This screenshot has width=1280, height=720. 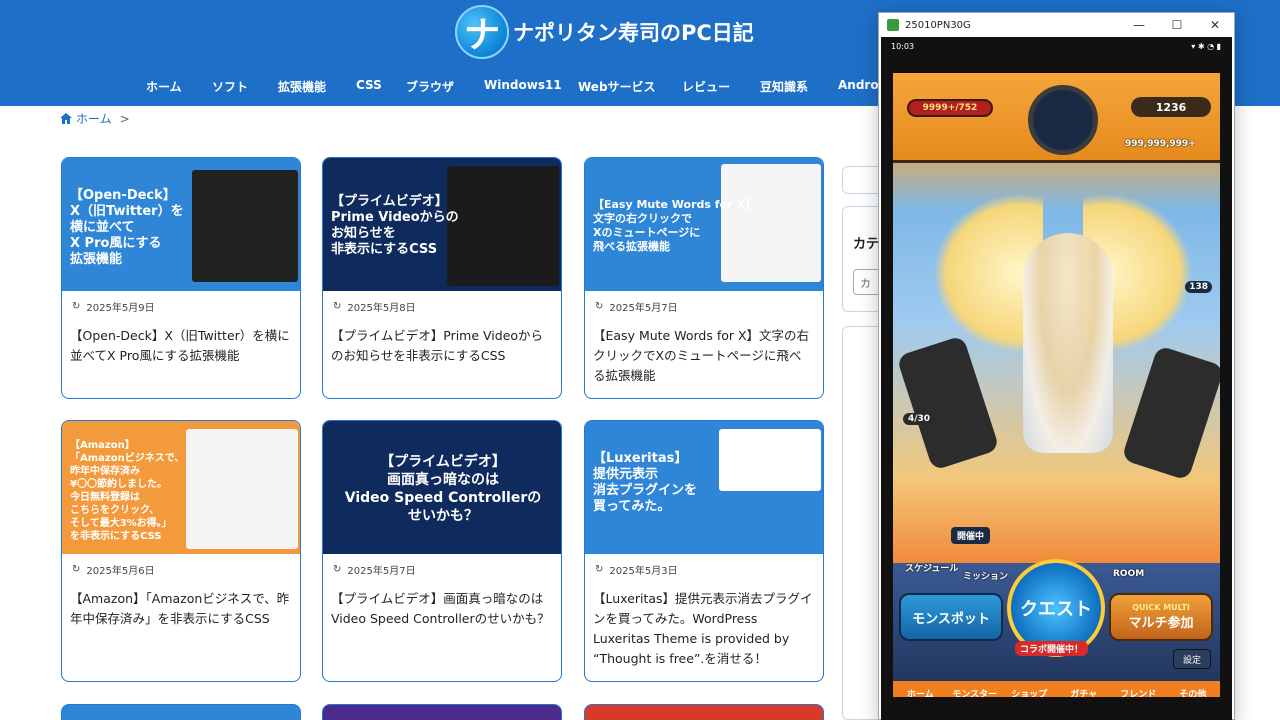 I want to click on nav-item-review: レビュー, so click(x=706, y=86).